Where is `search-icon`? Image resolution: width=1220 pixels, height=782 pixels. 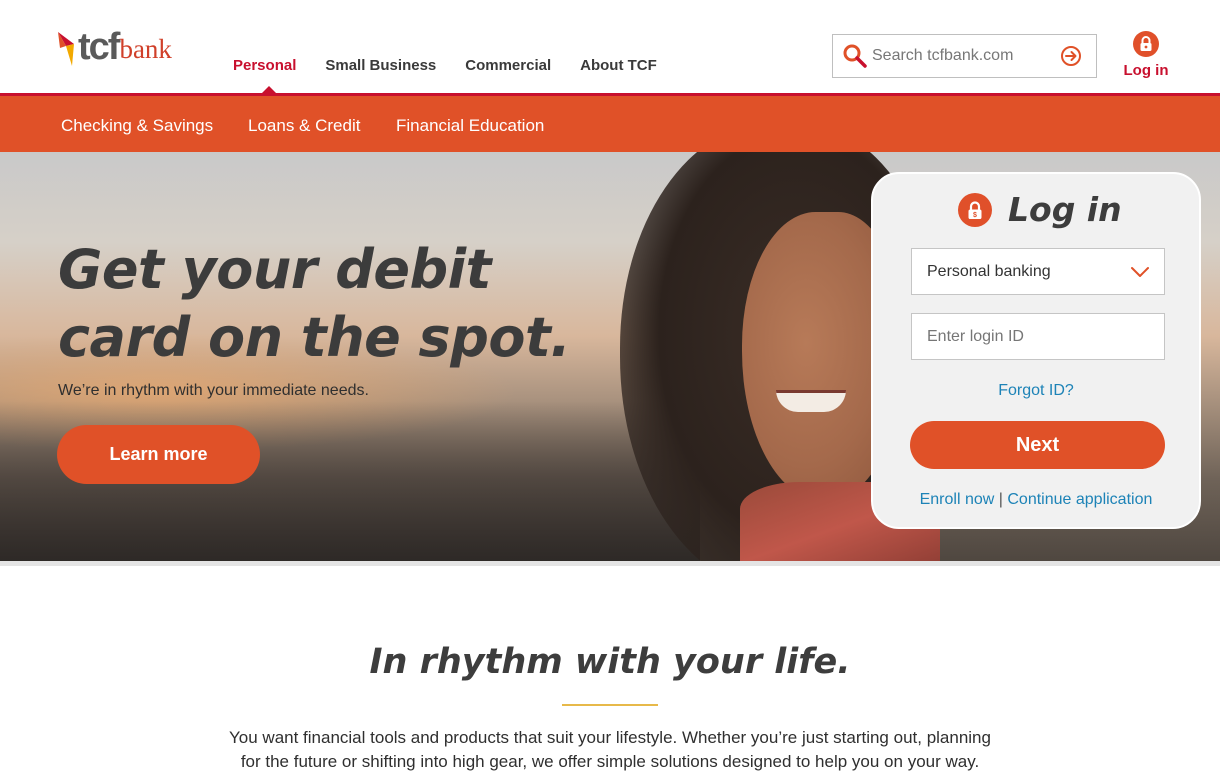
search-icon is located at coordinates (855, 56).